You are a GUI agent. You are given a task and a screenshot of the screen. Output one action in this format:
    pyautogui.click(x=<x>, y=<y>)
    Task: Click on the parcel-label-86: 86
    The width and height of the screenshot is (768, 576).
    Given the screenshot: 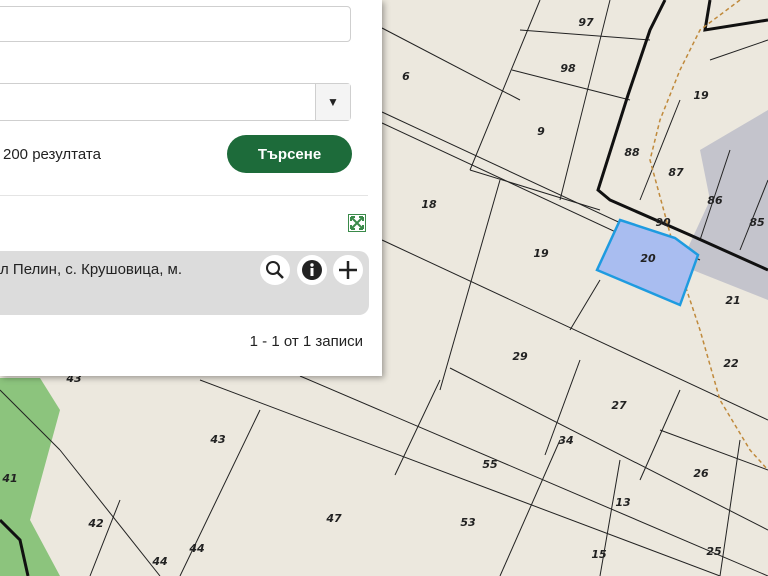 What is the action you would take?
    pyautogui.click(x=715, y=200)
    